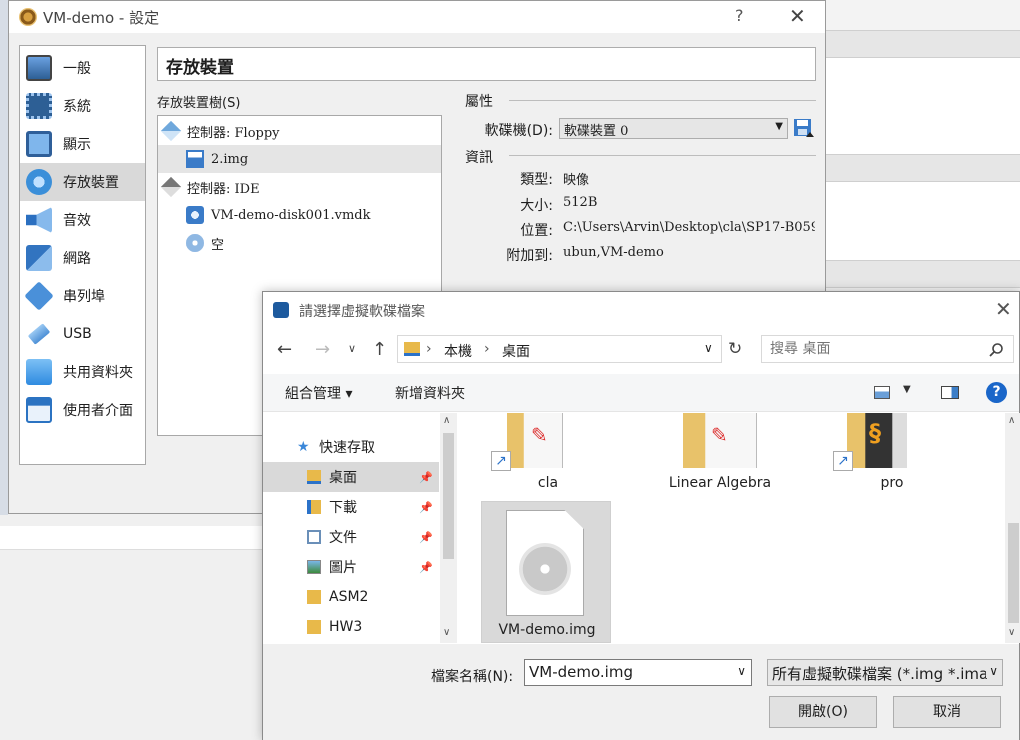  Describe the element at coordinates (580, 202) in the screenshot. I see `size-value: 512B` at that location.